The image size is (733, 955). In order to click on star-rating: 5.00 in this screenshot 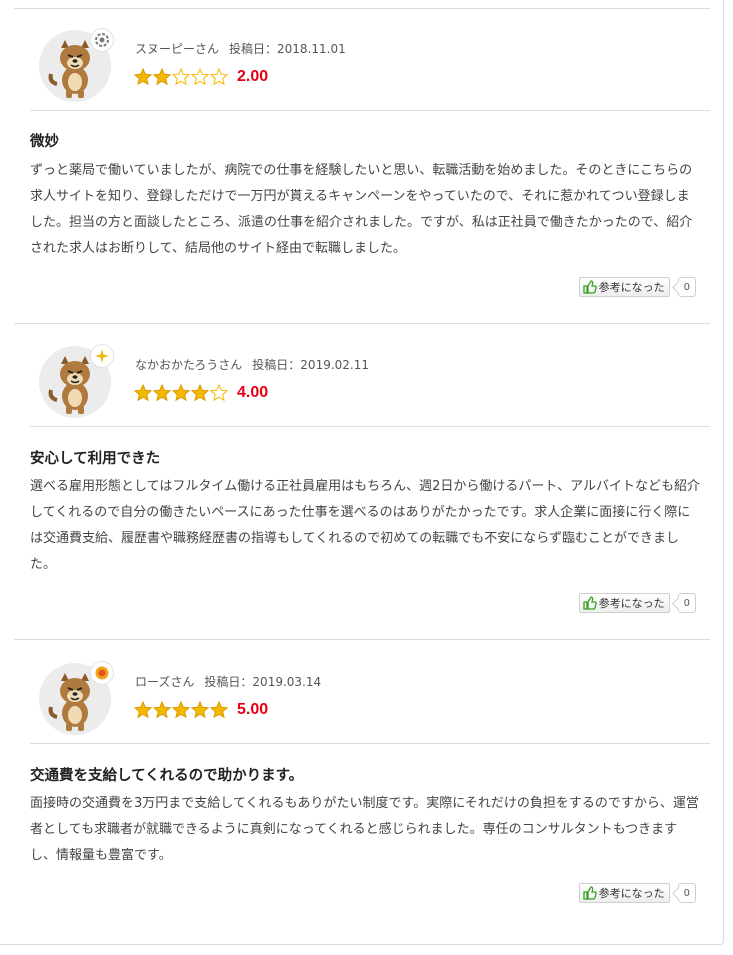, I will do `click(201, 710)`.